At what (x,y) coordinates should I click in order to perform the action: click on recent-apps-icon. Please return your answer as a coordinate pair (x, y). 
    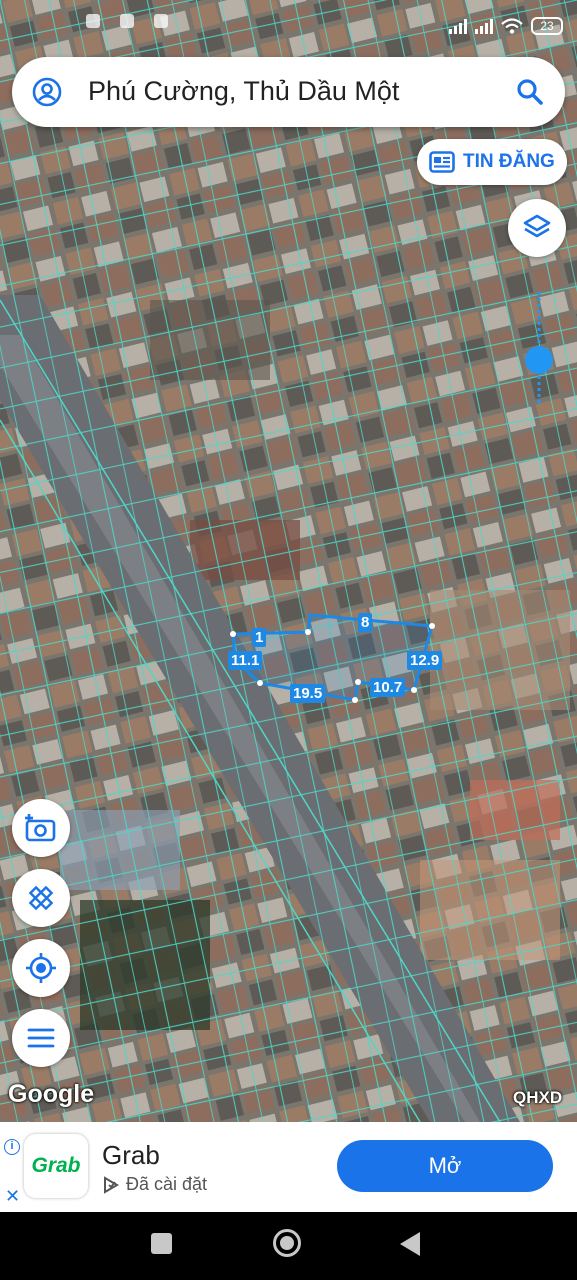
    Looking at the image, I should click on (161, 1243).